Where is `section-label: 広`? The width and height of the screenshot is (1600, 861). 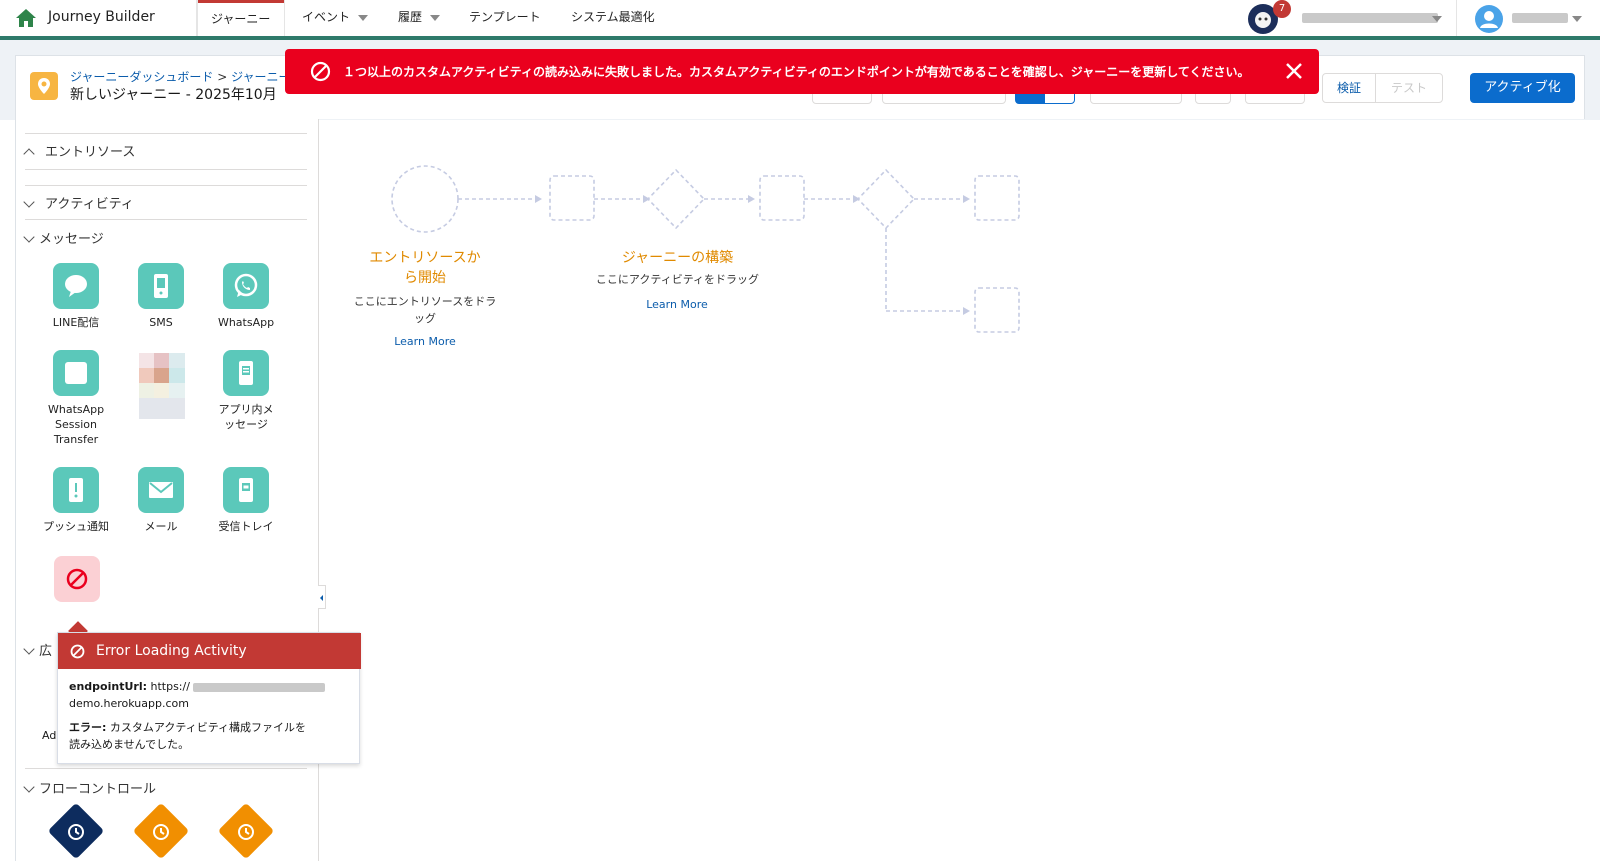 section-label: 広 is located at coordinates (46, 651).